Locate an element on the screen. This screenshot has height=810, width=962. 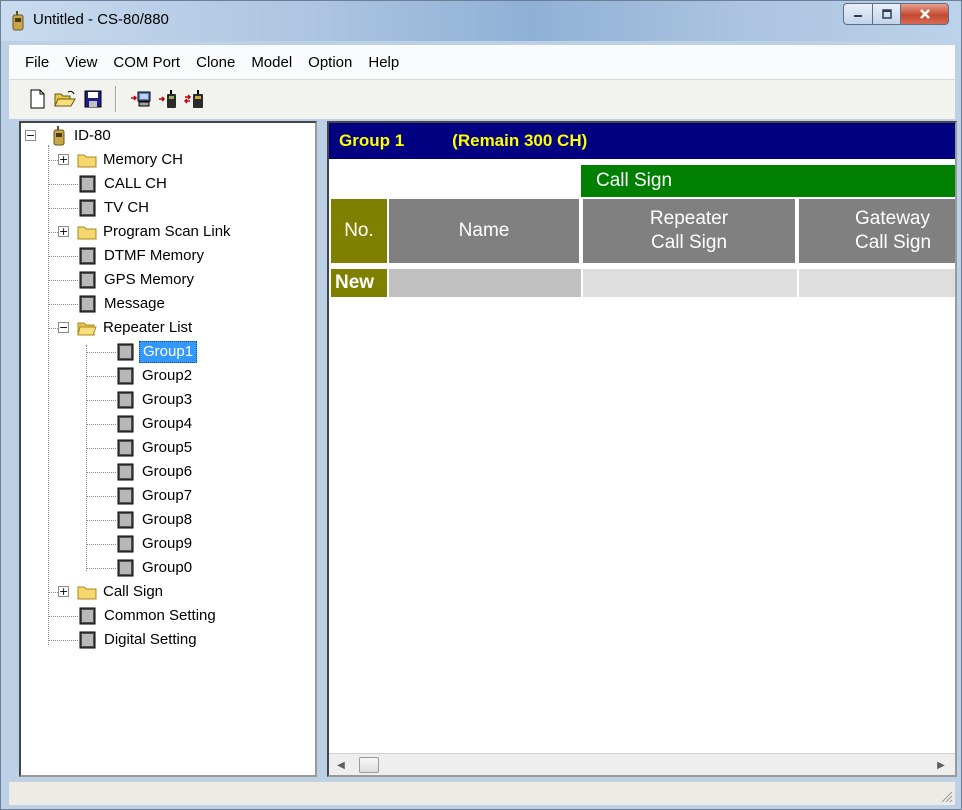
tree-item-group2: Group2 is located at coordinates (156, 376).